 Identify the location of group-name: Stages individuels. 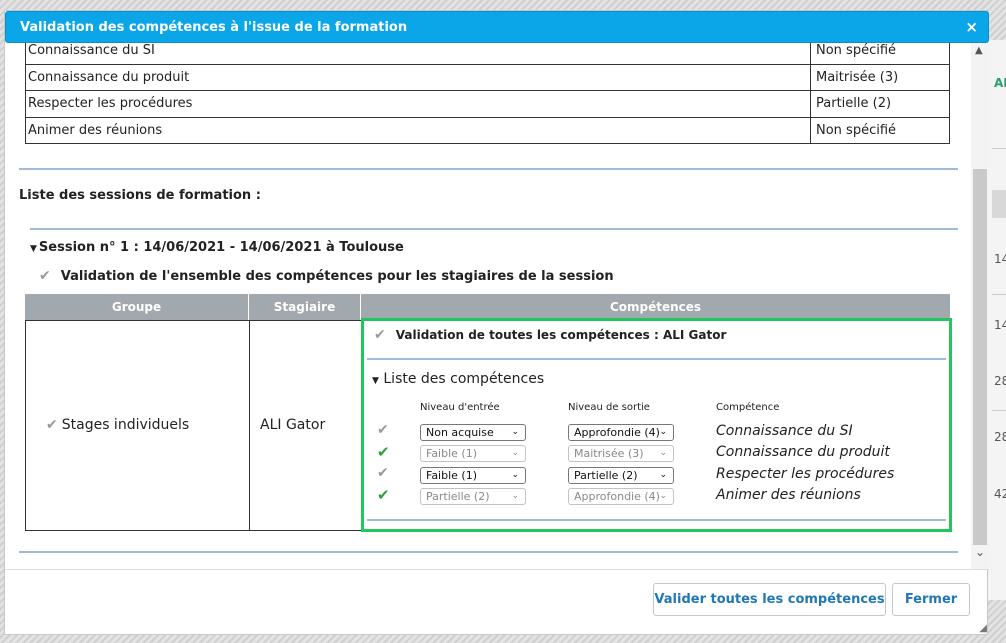
(125, 425).